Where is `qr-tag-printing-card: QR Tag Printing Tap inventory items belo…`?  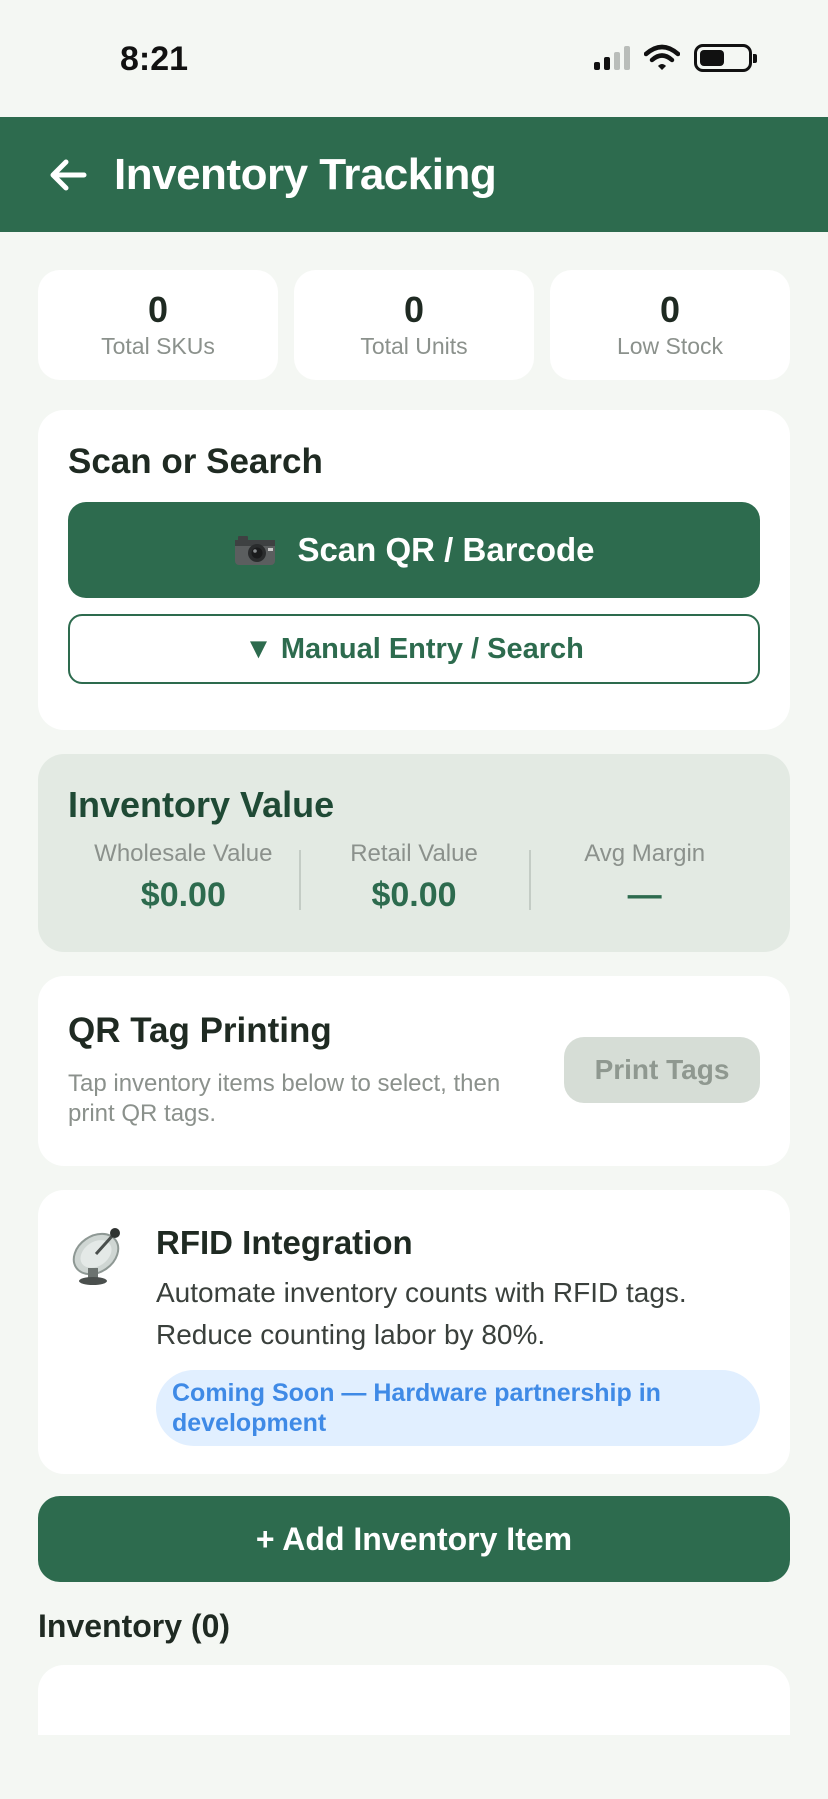 qr-tag-printing-card: QR Tag Printing Tap inventory items belo… is located at coordinates (414, 1071).